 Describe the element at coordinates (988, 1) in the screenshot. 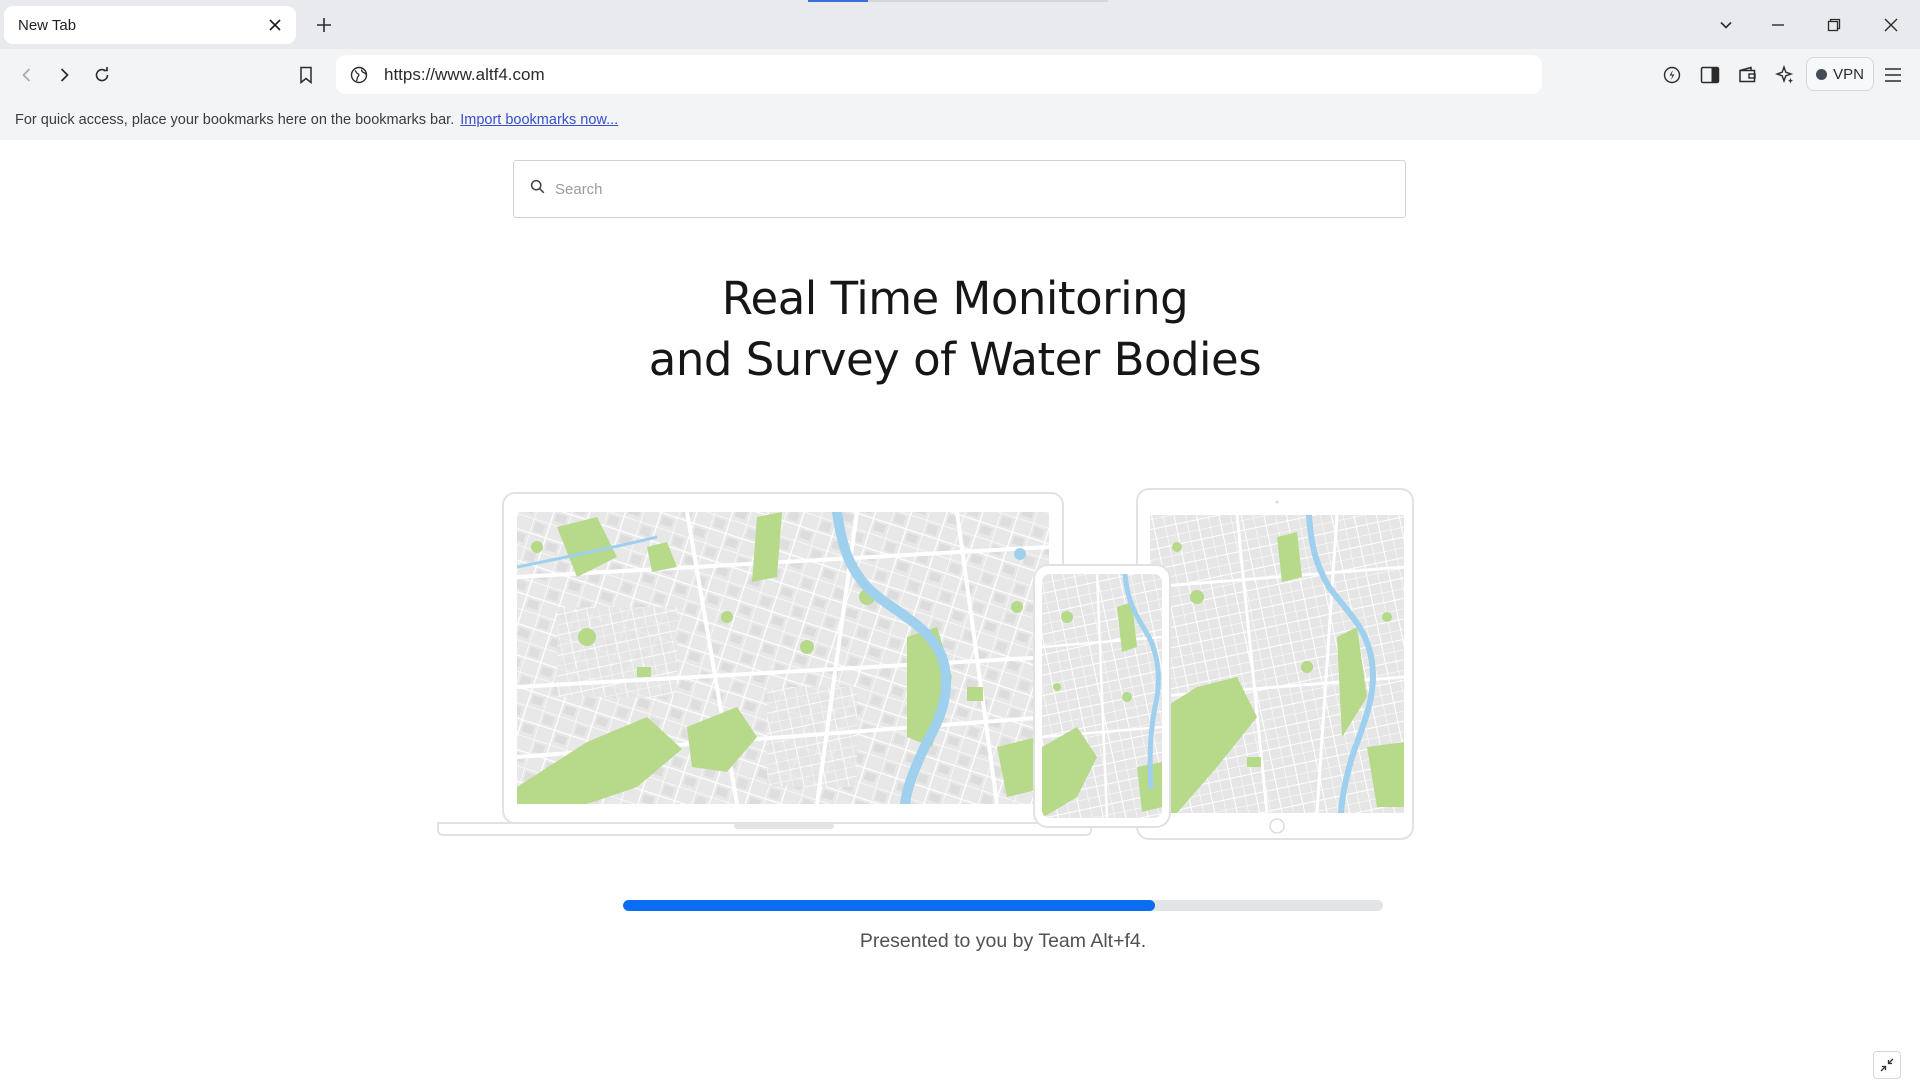

I see `tab-strip-indicator-track` at that location.